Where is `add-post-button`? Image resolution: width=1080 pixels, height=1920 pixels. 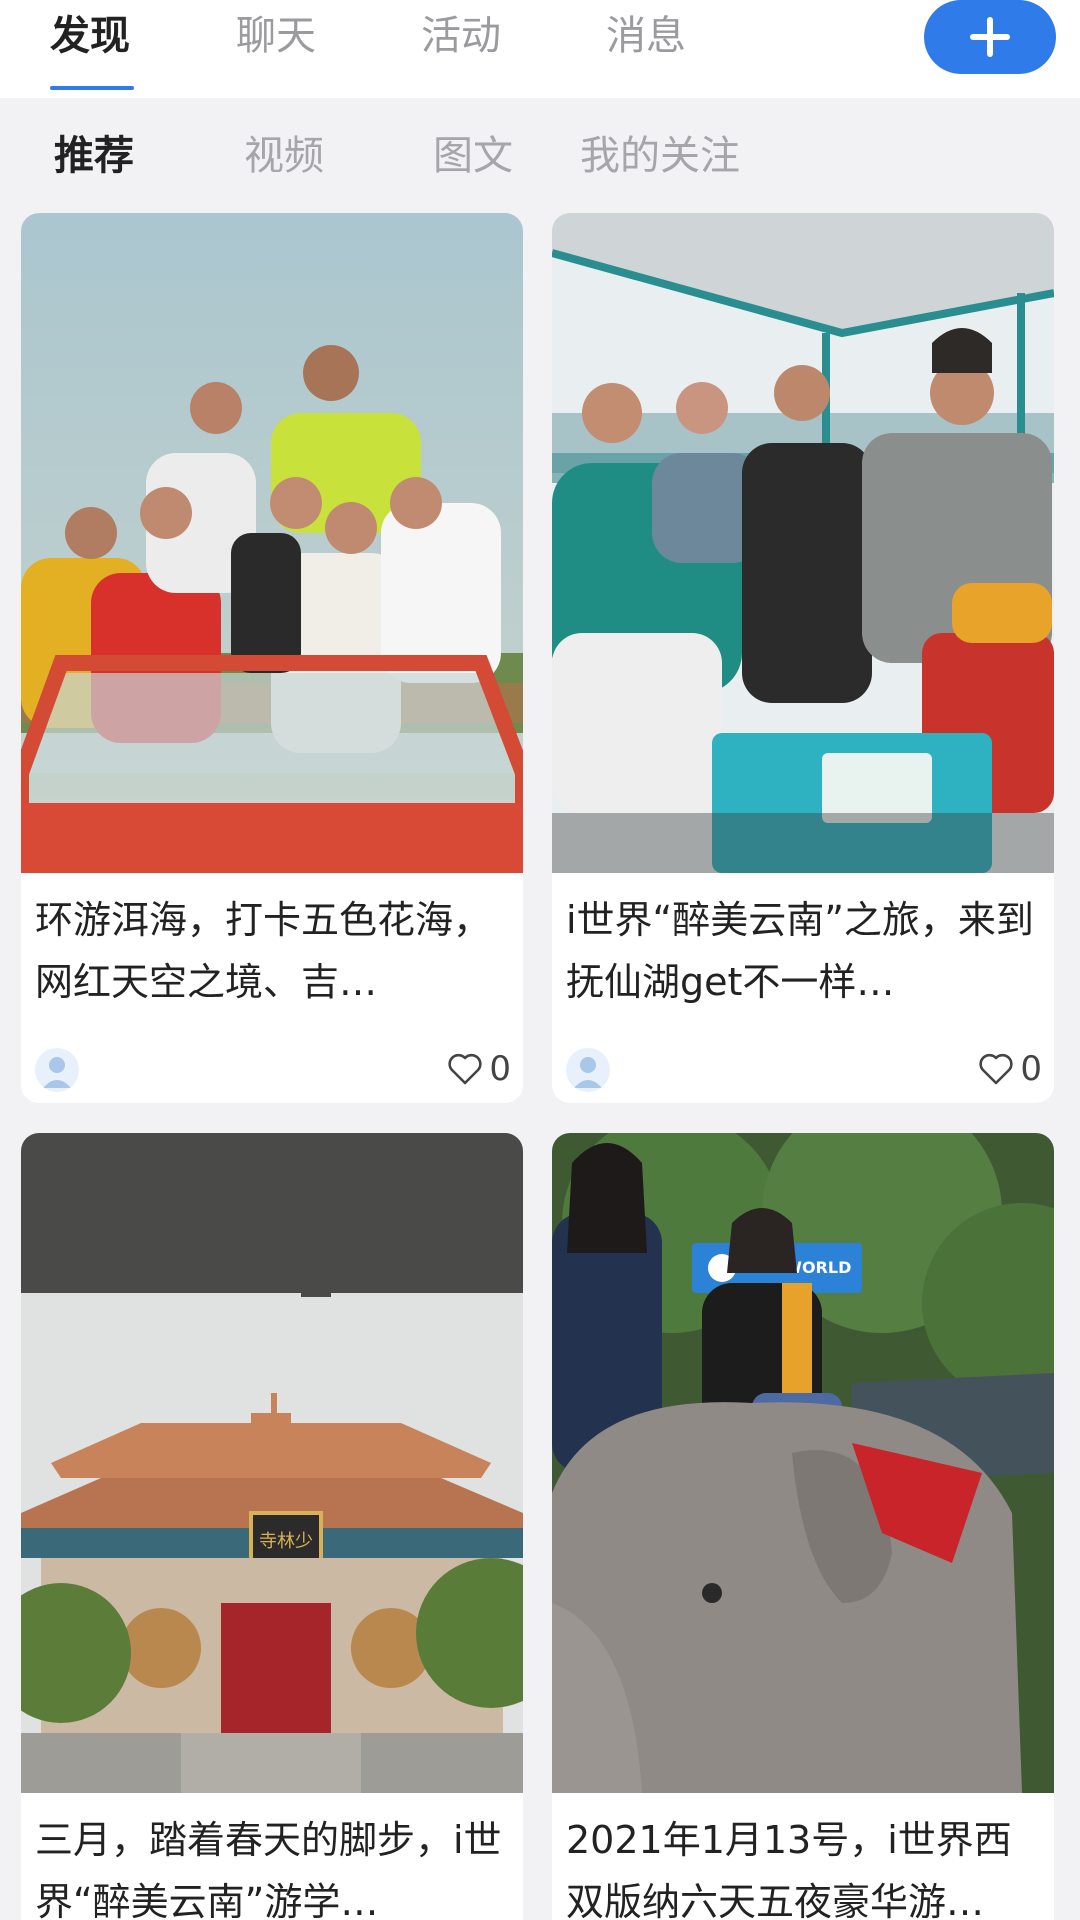
add-post-button is located at coordinates (990, 37).